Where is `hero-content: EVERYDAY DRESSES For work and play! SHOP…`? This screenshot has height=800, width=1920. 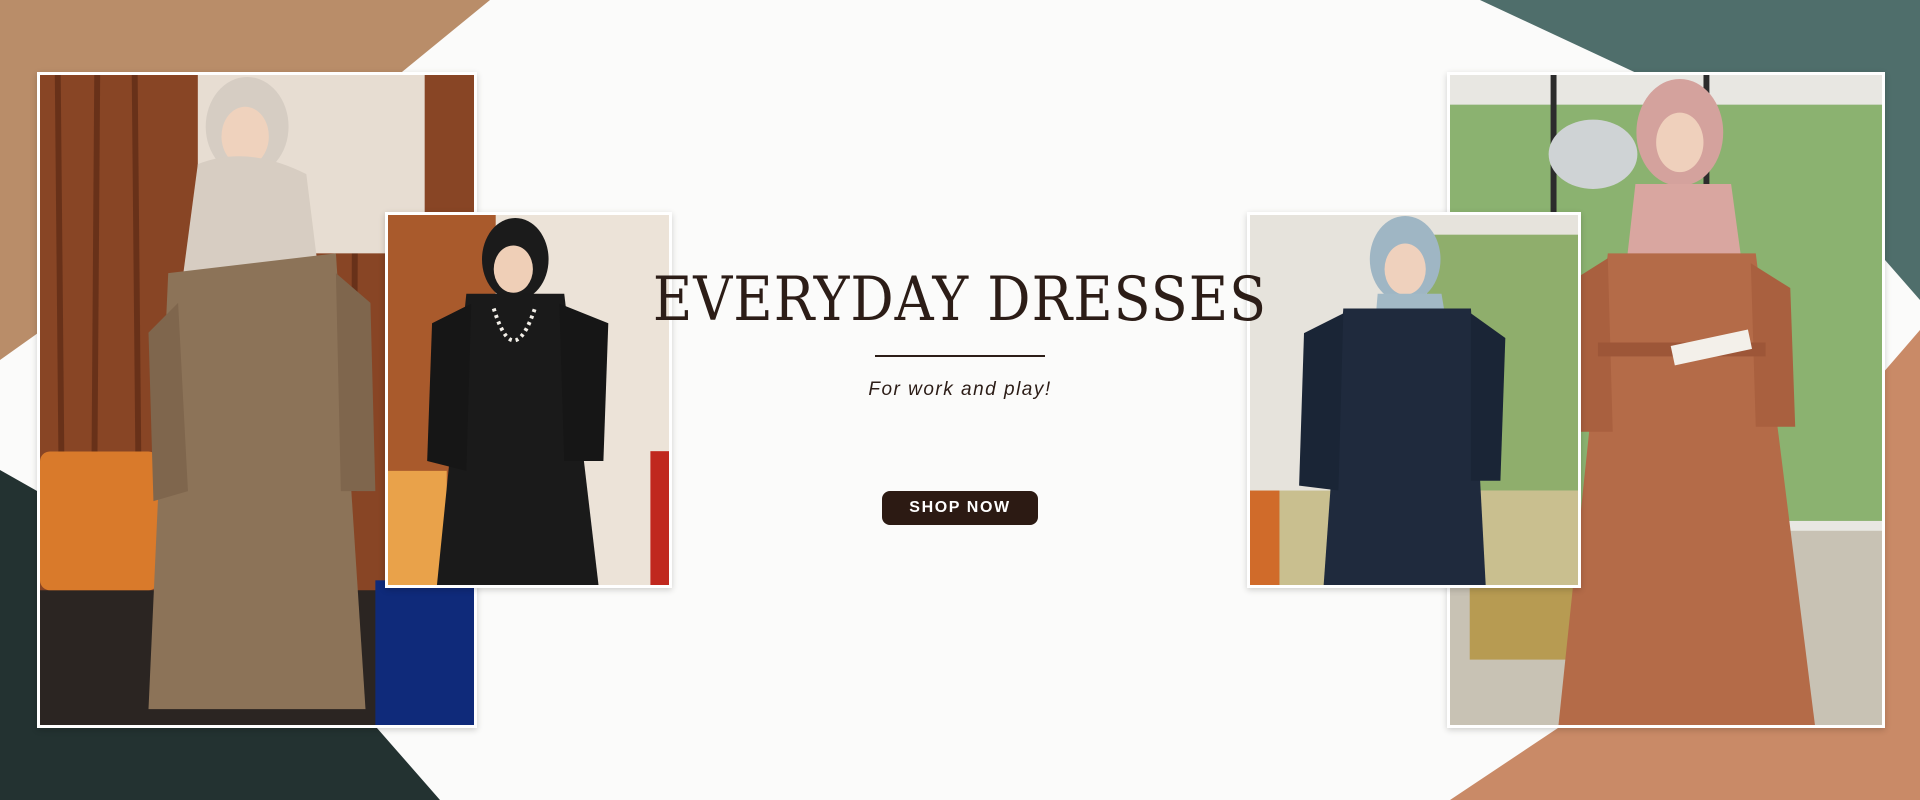 hero-content: EVERYDAY DRESSES For work and play! SHOP… is located at coordinates (960, 396).